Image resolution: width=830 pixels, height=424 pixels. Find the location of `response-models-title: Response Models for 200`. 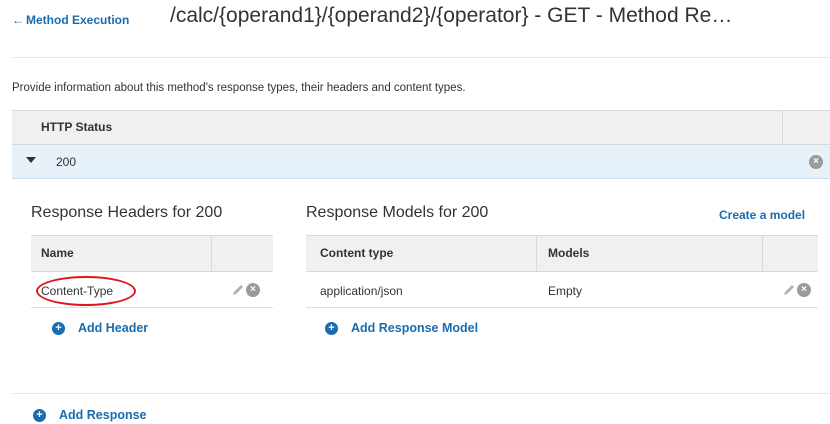

response-models-title: Response Models for 200 is located at coordinates (397, 212).